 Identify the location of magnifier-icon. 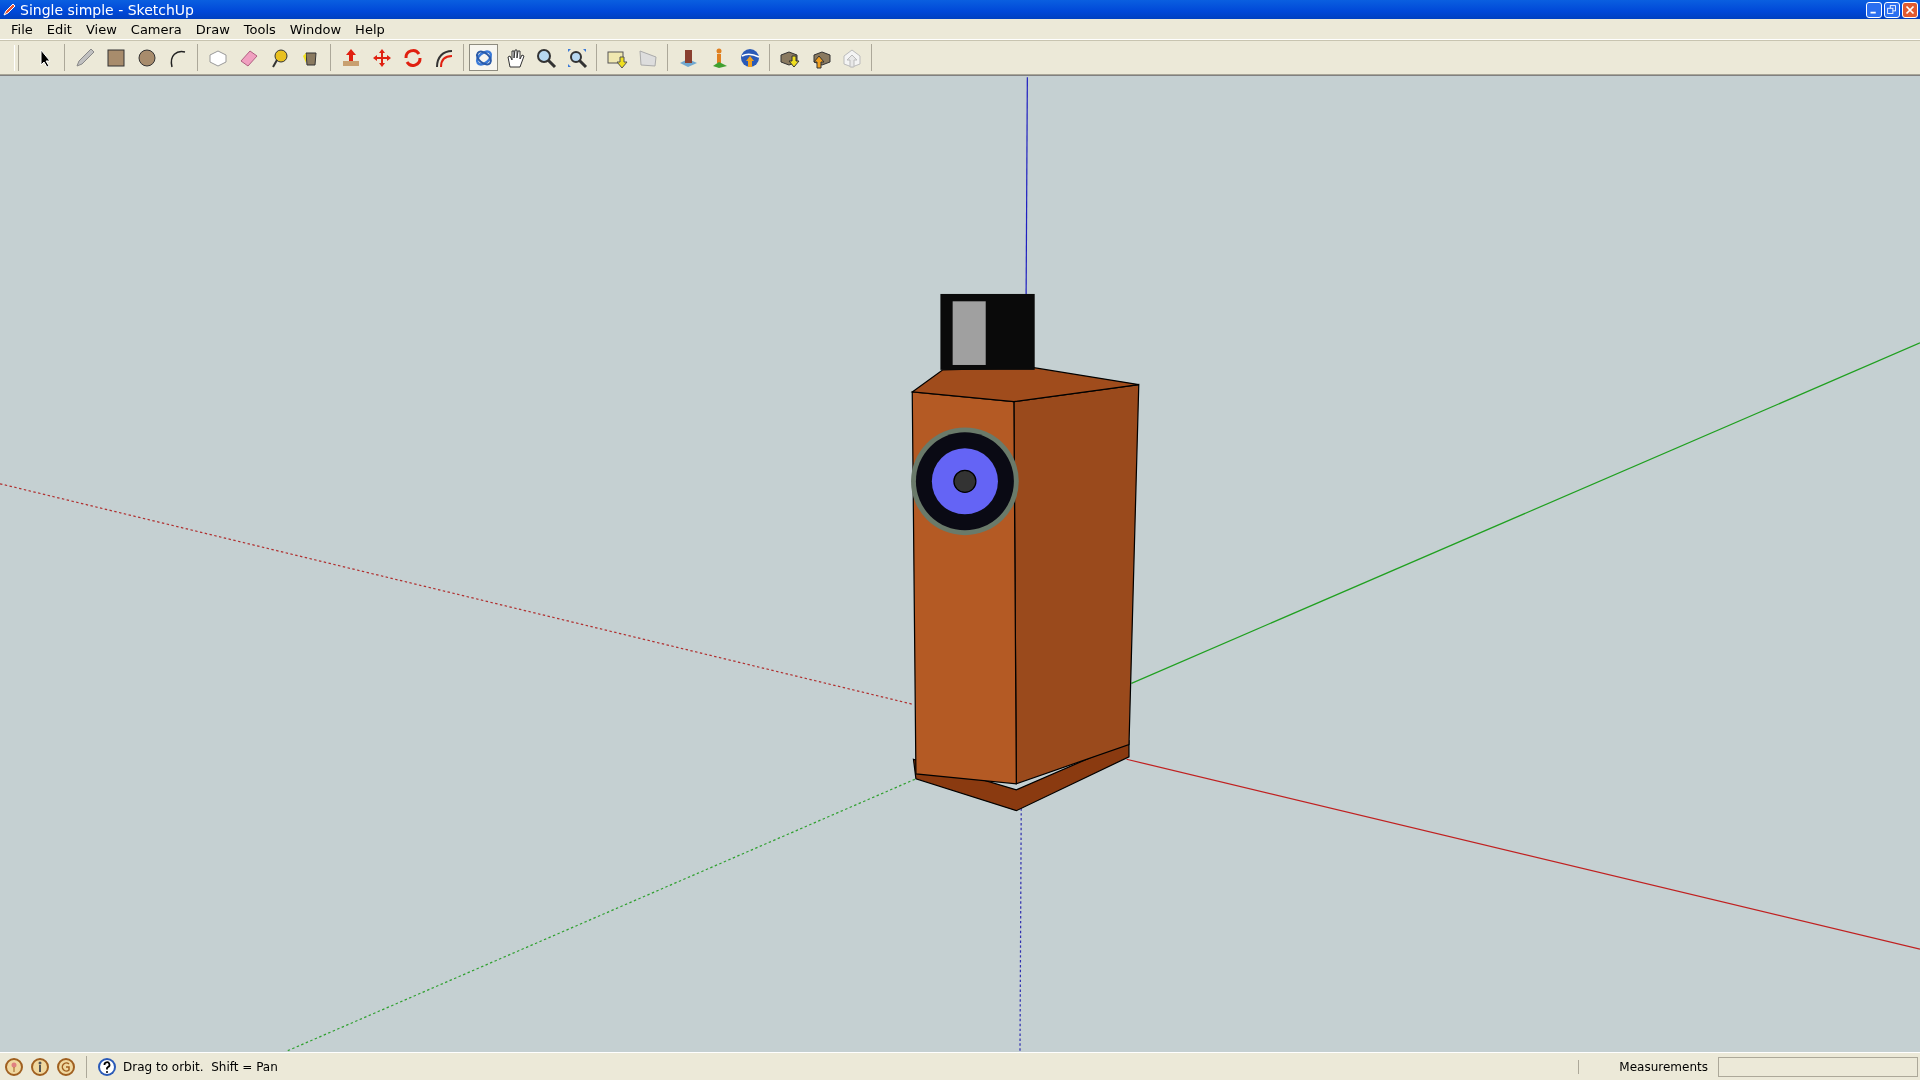
(545, 57).